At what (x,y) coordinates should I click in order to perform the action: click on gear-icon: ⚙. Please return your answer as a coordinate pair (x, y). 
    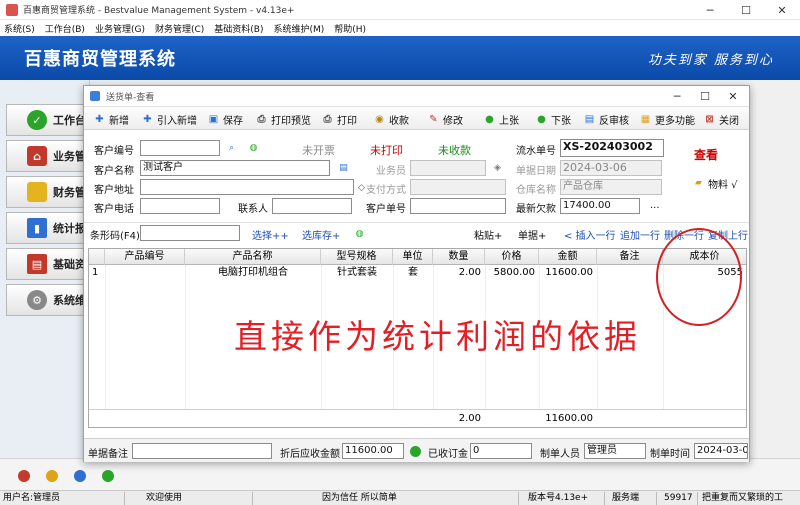
    Looking at the image, I should click on (37, 300).